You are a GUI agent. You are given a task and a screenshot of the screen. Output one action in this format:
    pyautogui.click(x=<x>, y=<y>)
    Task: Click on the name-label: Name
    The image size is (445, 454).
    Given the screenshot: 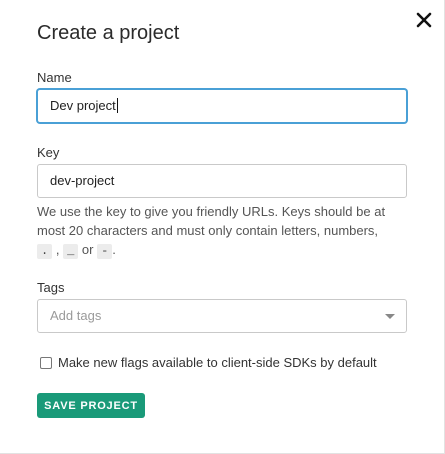 What is the action you would take?
    pyautogui.click(x=54, y=77)
    